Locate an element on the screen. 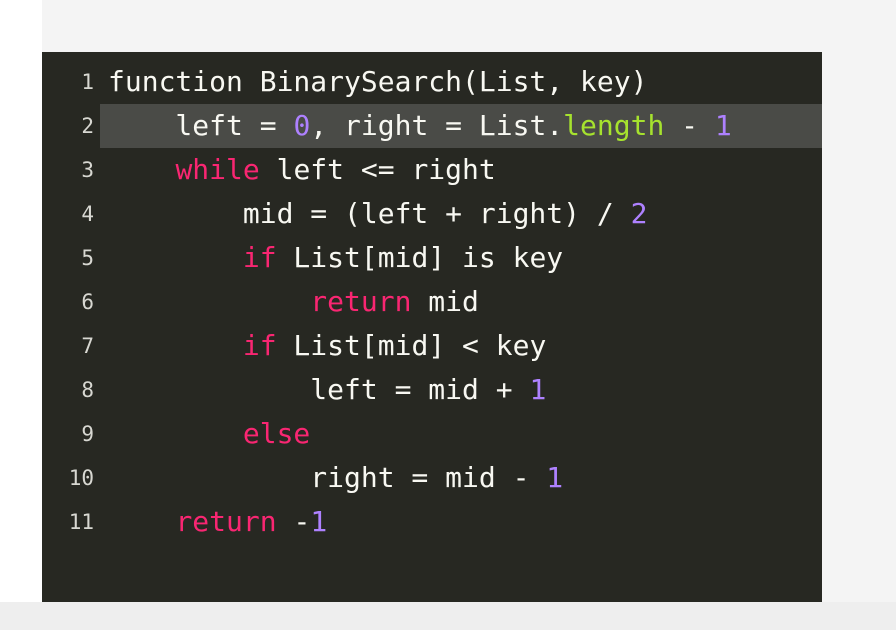 This screenshot has width=896, height=630. page-background-right is located at coordinates (859, 315).